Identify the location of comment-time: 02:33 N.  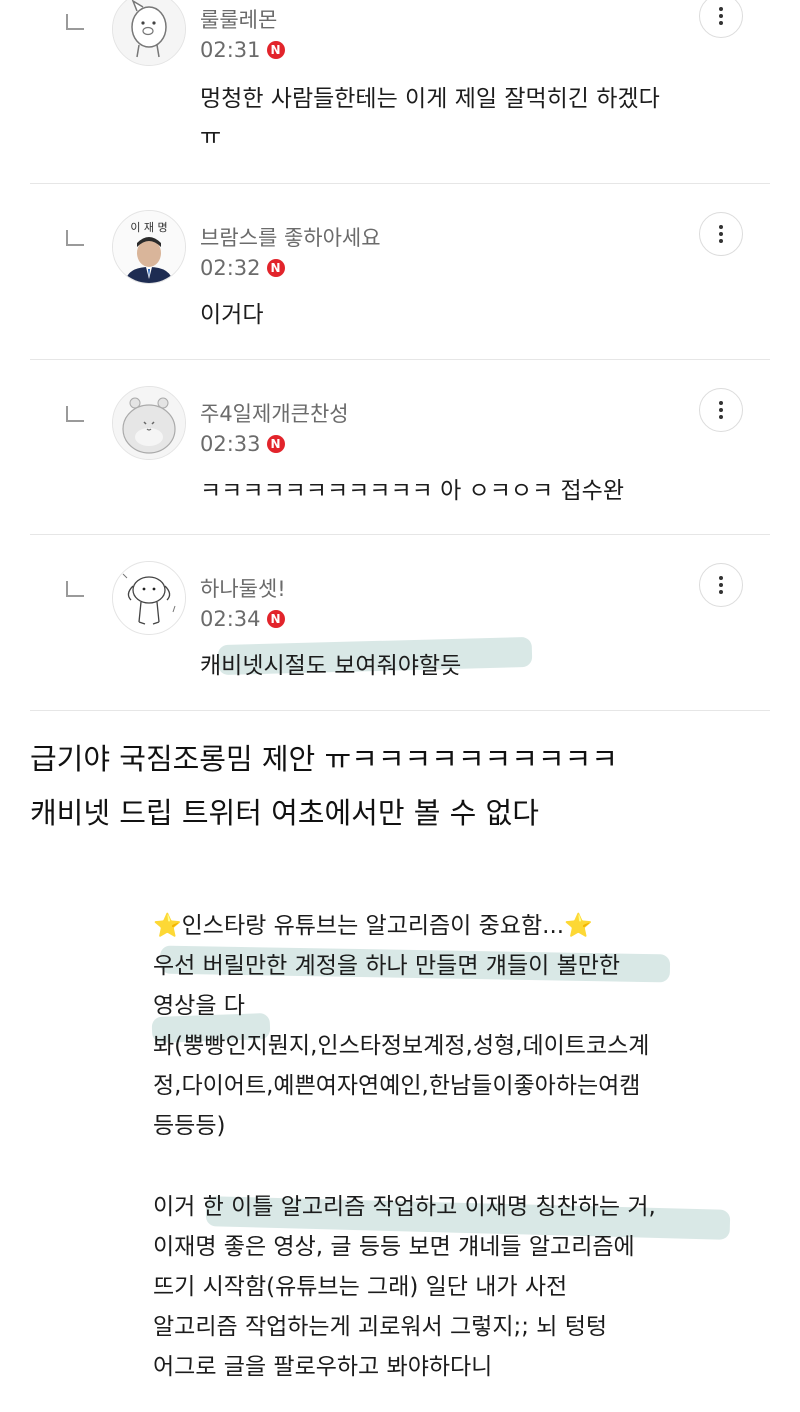
(242, 444).